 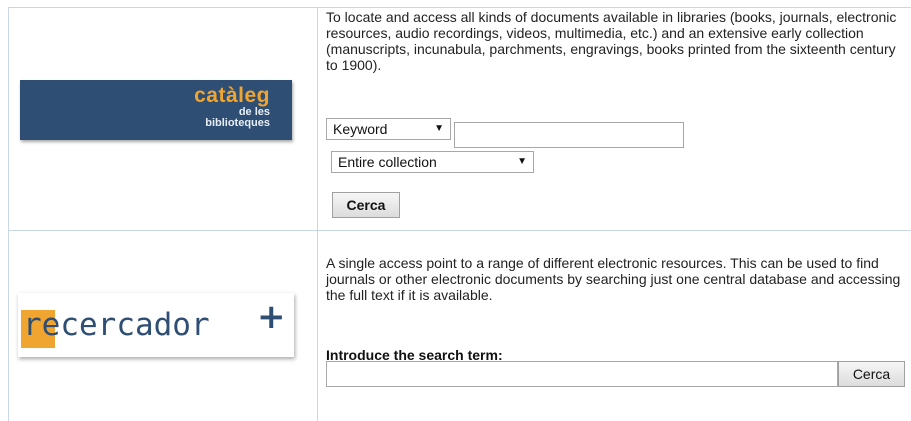 What do you see at coordinates (232, 95) in the screenshot?
I see `cataleg-logo-title: catàleg` at bounding box center [232, 95].